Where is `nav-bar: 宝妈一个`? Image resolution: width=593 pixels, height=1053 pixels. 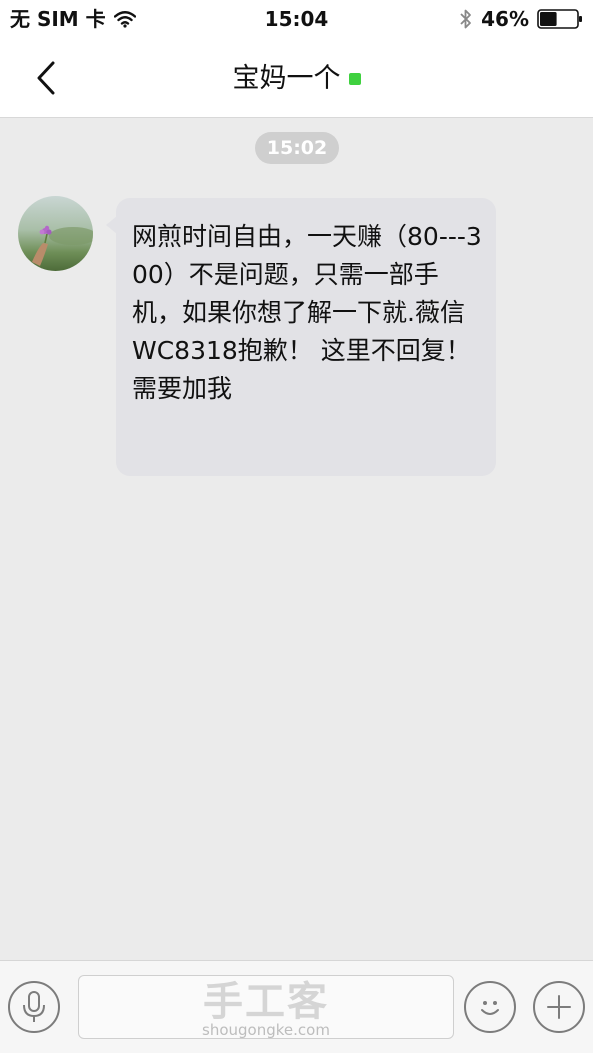 nav-bar: 宝妈一个 is located at coordinates (296, 78).